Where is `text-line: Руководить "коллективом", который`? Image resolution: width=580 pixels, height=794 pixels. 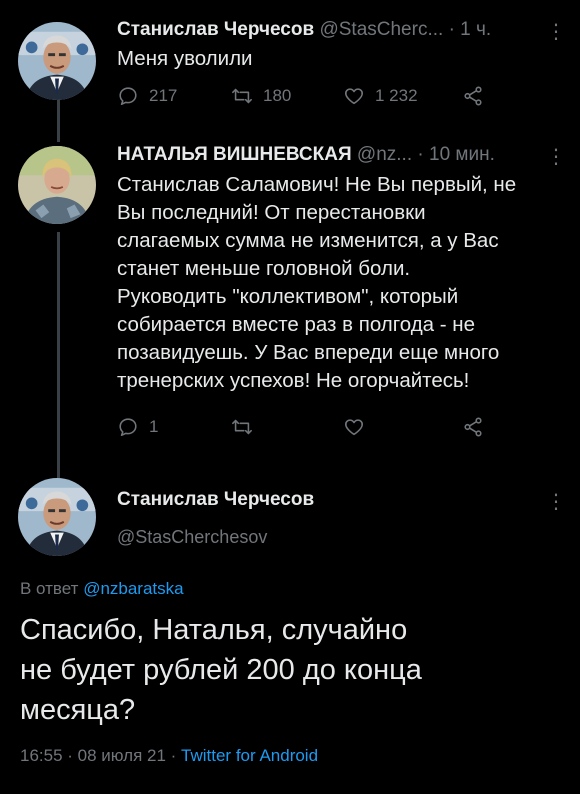
text-line: Руководить "коллективом", который is located at coordinates (288, 296).